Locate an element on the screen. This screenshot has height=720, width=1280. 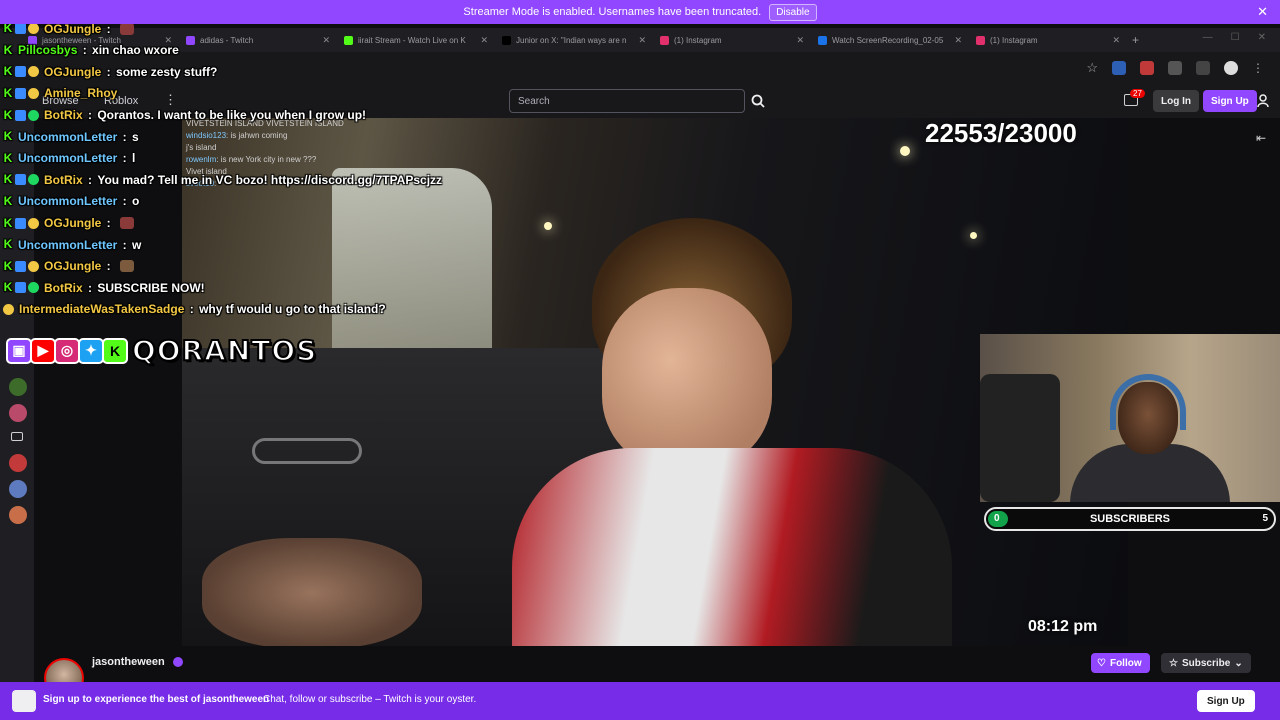
chat-message-text: l is located at coordinates (134, 158).